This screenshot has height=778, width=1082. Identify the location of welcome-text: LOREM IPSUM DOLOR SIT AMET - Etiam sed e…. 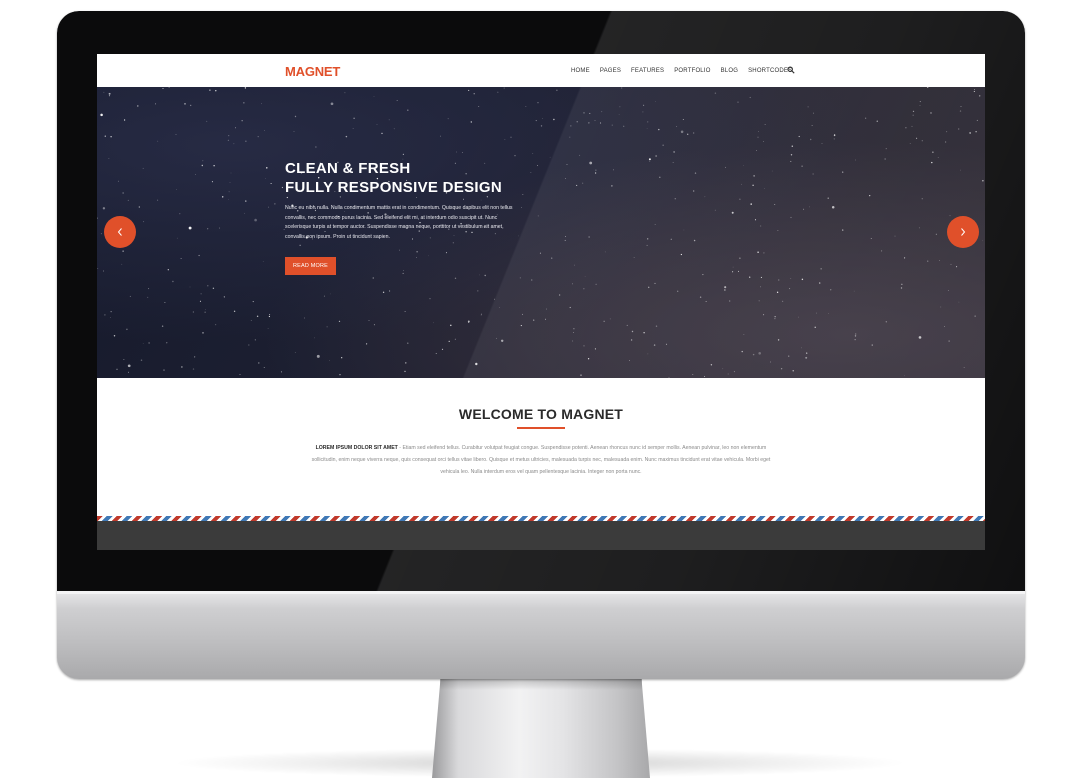
(541, 460).